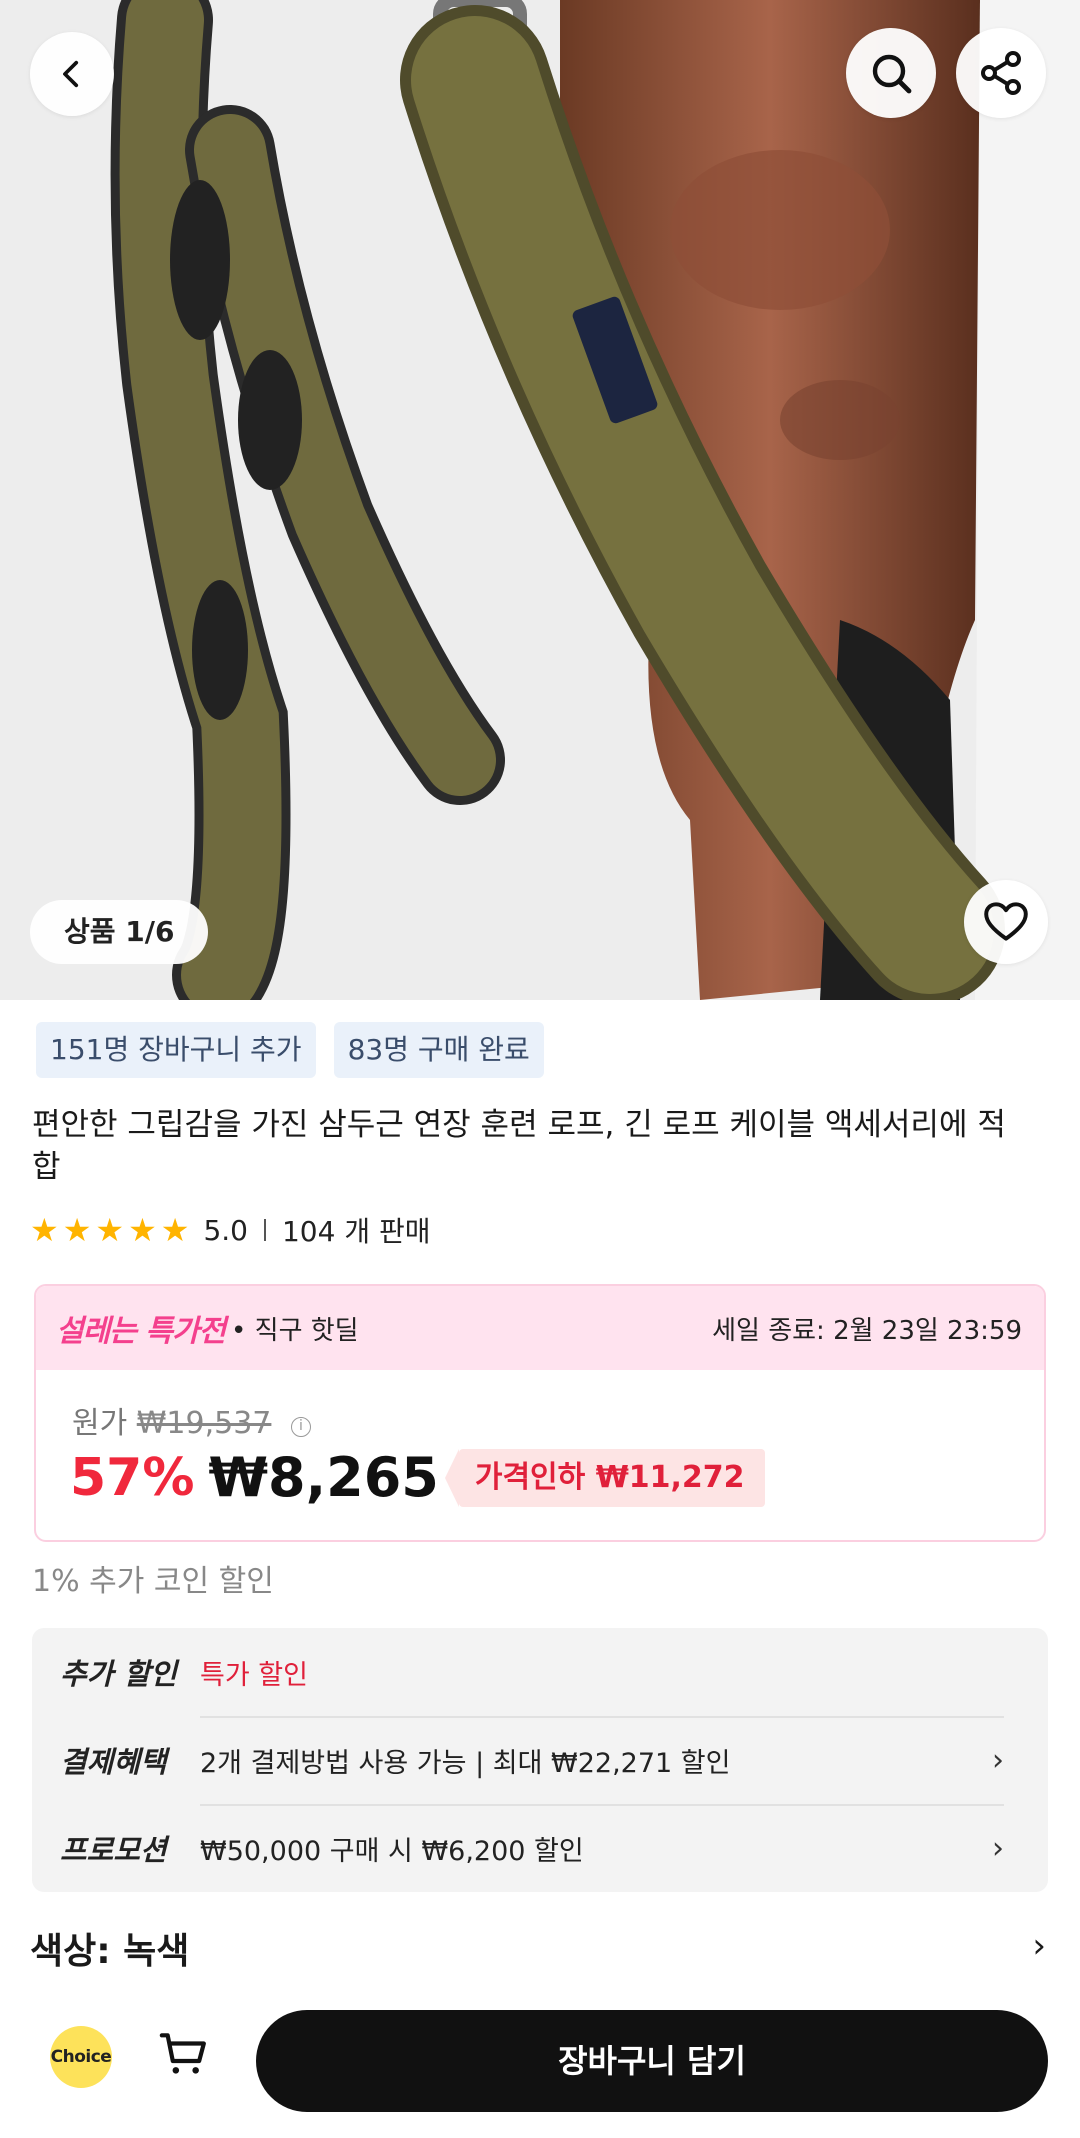 Image resolution: width=1080 pixels, height=2138 pixels. I want to click on social-proof-badges: 151명 장바구니 추가 83명 구매 완료, so click(290, 1050).